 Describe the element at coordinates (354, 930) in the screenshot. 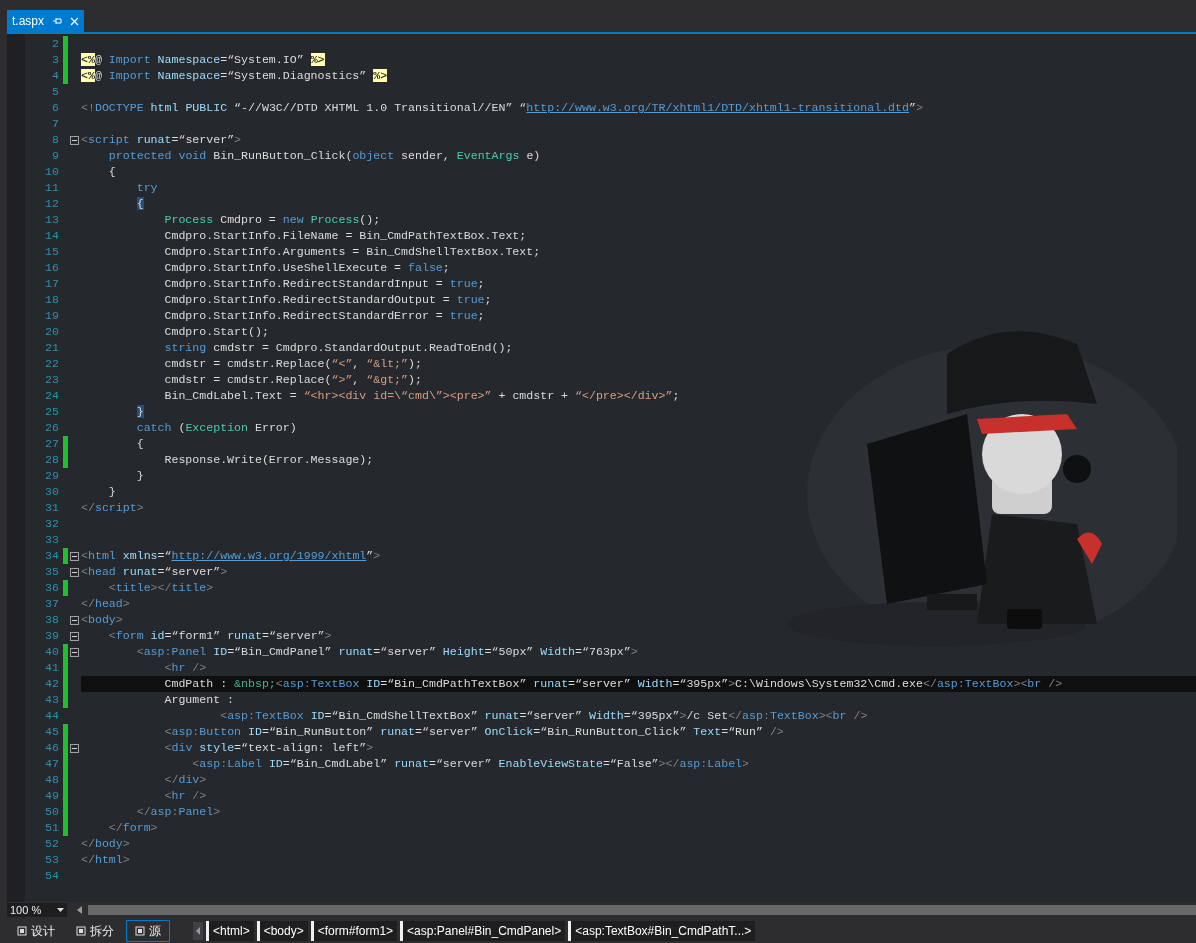

I see `breadcrumb: <form#form1>` at that location.